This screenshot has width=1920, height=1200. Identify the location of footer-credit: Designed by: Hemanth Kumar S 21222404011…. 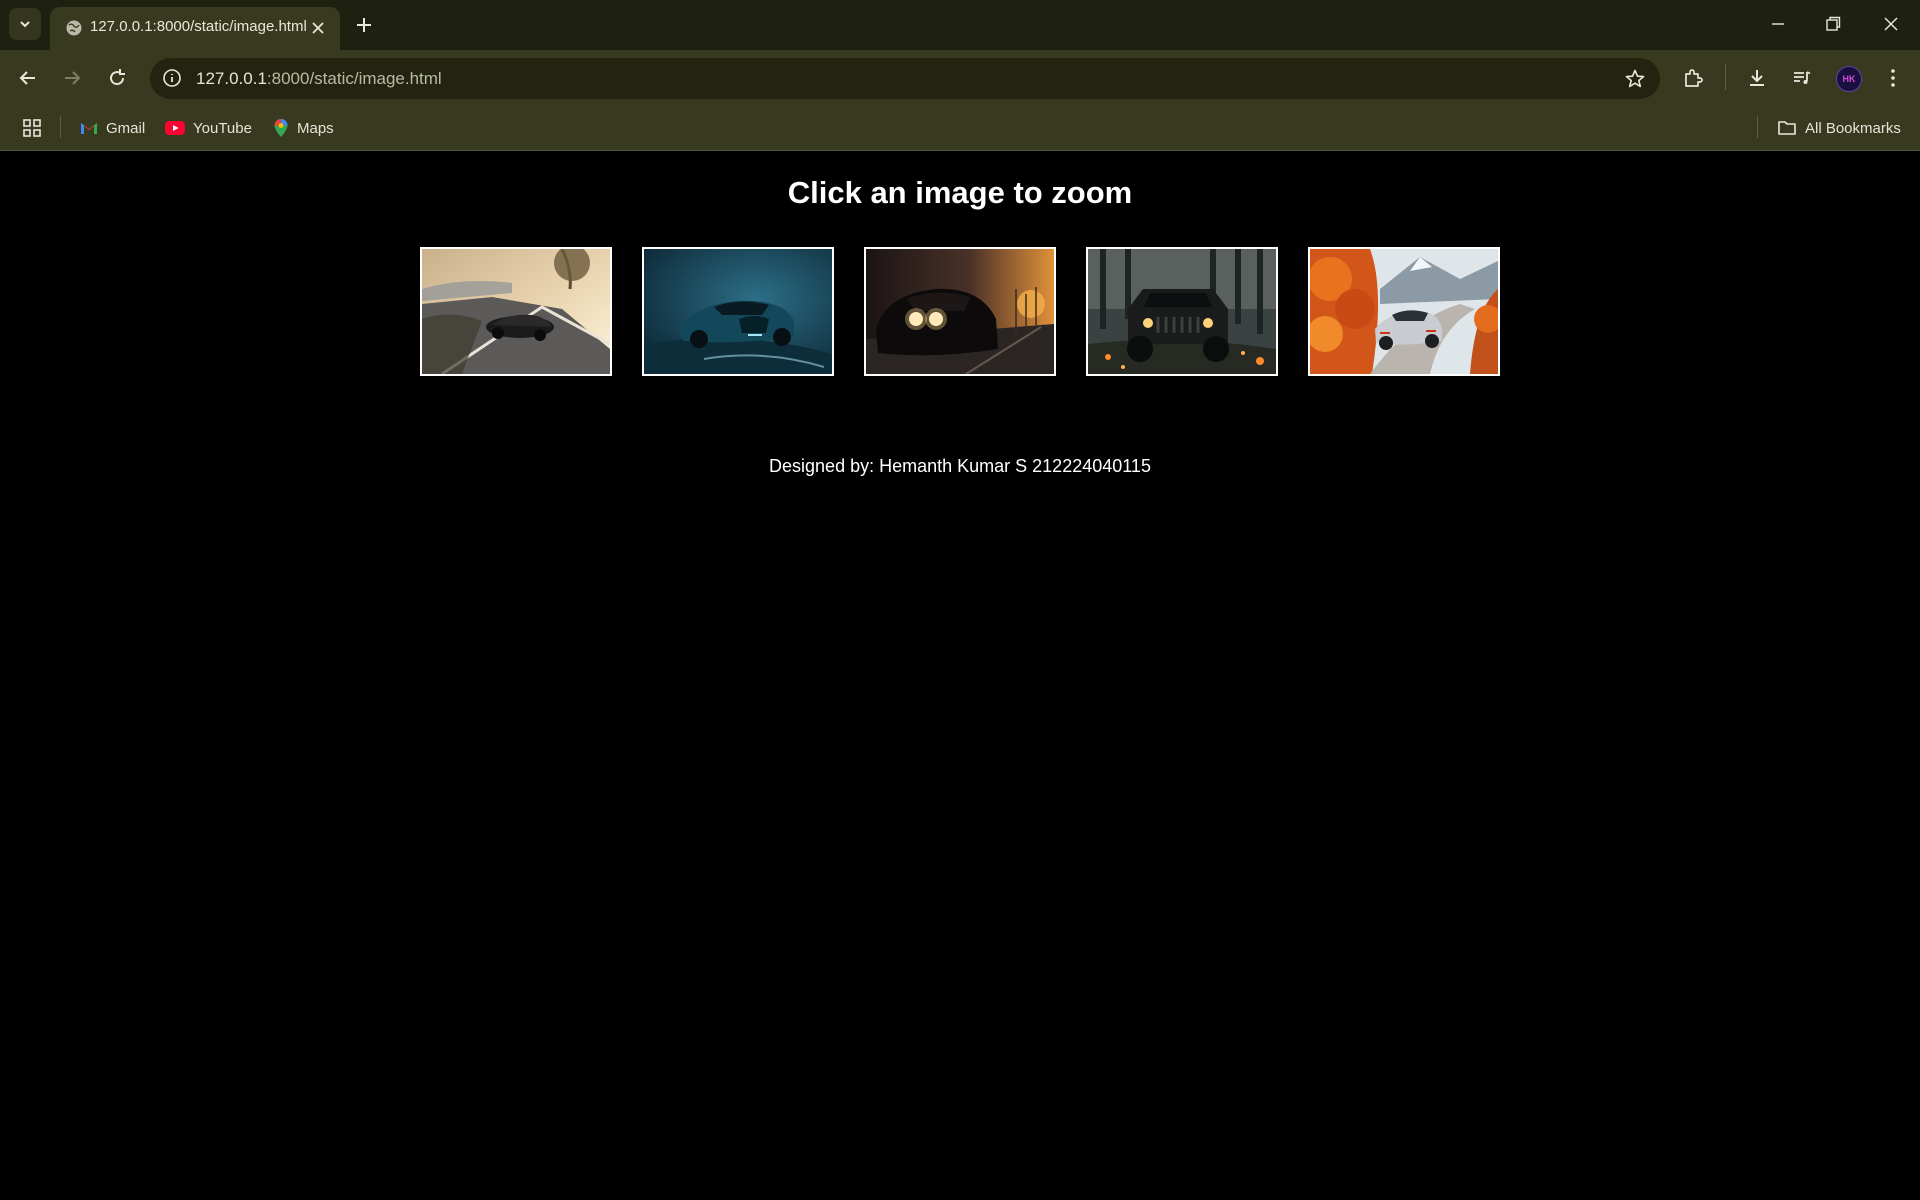
(960, 466).